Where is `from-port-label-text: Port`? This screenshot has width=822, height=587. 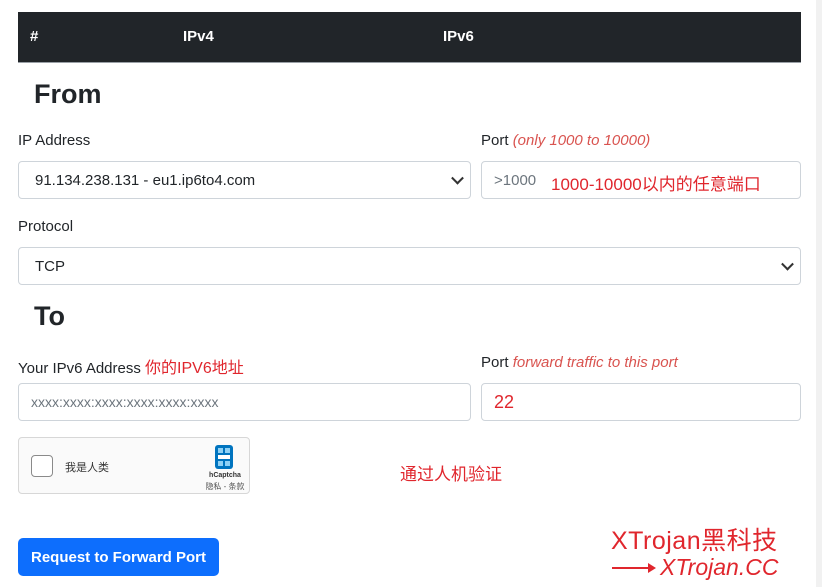
from-port-label-text: Port is located at coordinates (495, 140).